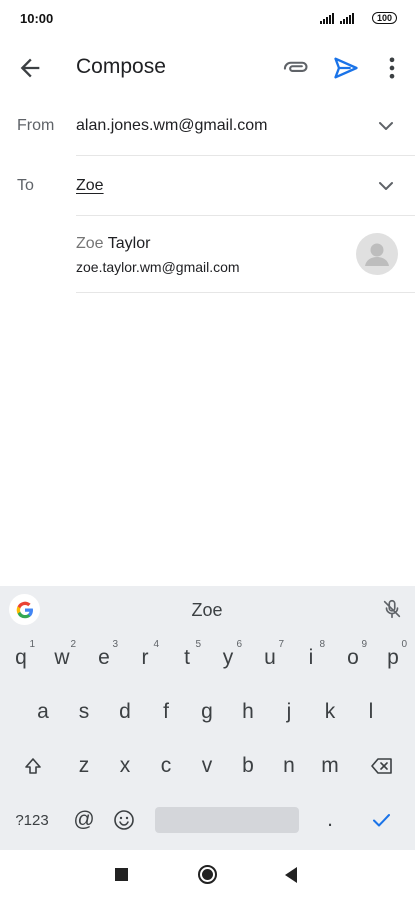 The height and width of the screenshot is (900, 415). I want to click on key-a: a, so click(43, 712).